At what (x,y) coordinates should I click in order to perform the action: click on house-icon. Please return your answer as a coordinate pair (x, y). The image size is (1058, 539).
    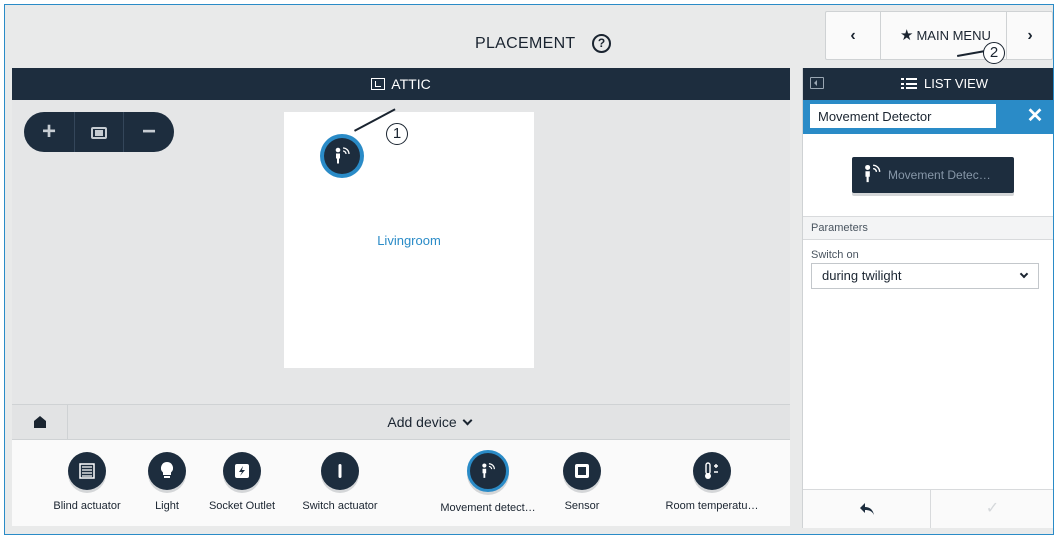
    Looking at the image, I should click on (39, 422).